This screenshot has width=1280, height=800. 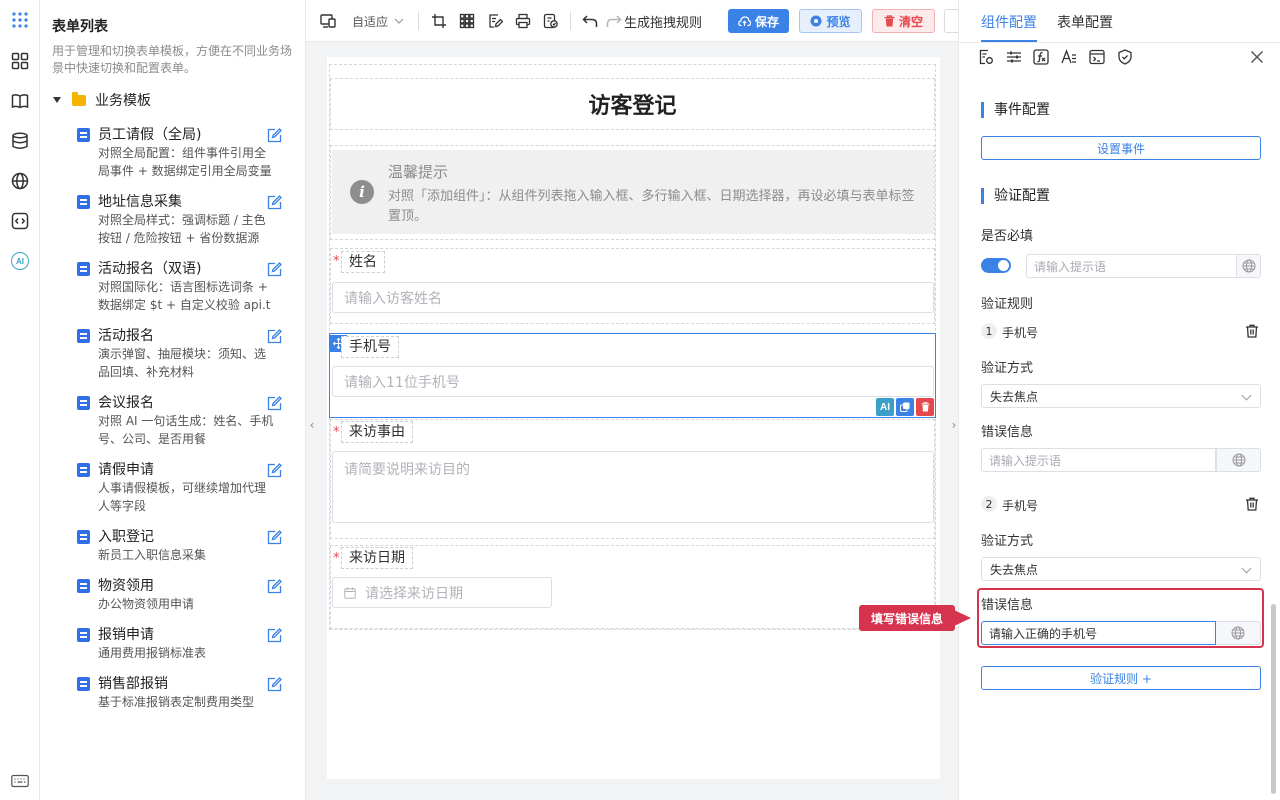 What do you see at coordinates (1041, 57) in the screenshot?
I see `function-icon` at bounding box center [1041, 57].